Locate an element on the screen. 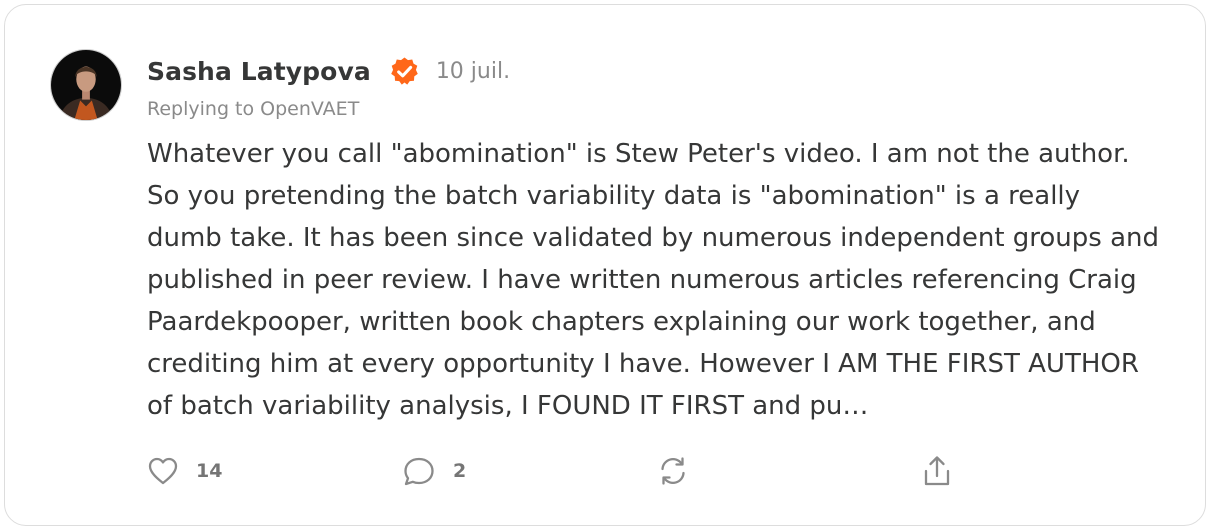 The image size is (1212, 532). comment-button: 2 is located at coordinates (434, 471).